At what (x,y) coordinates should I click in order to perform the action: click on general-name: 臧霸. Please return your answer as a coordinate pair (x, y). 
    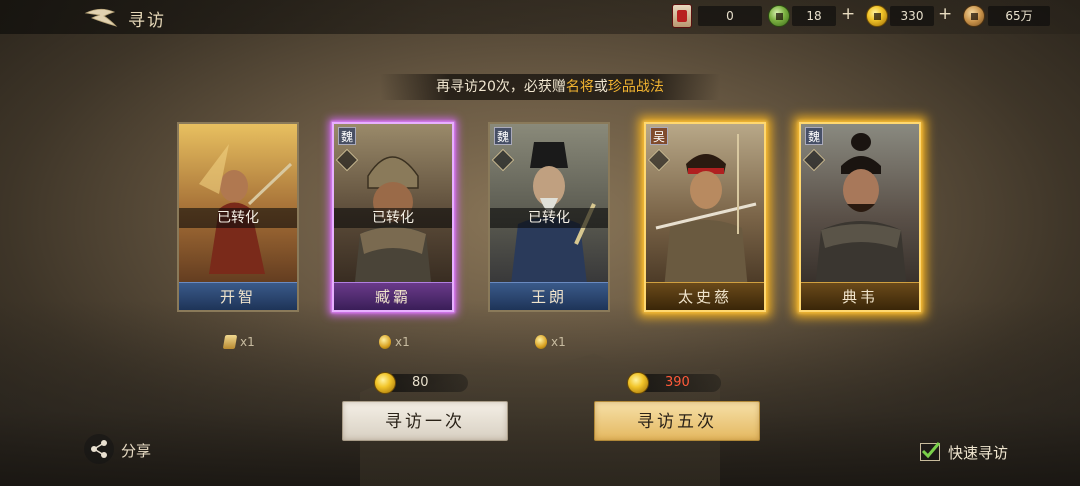
    Looking at the image, I should click on (393, 296).